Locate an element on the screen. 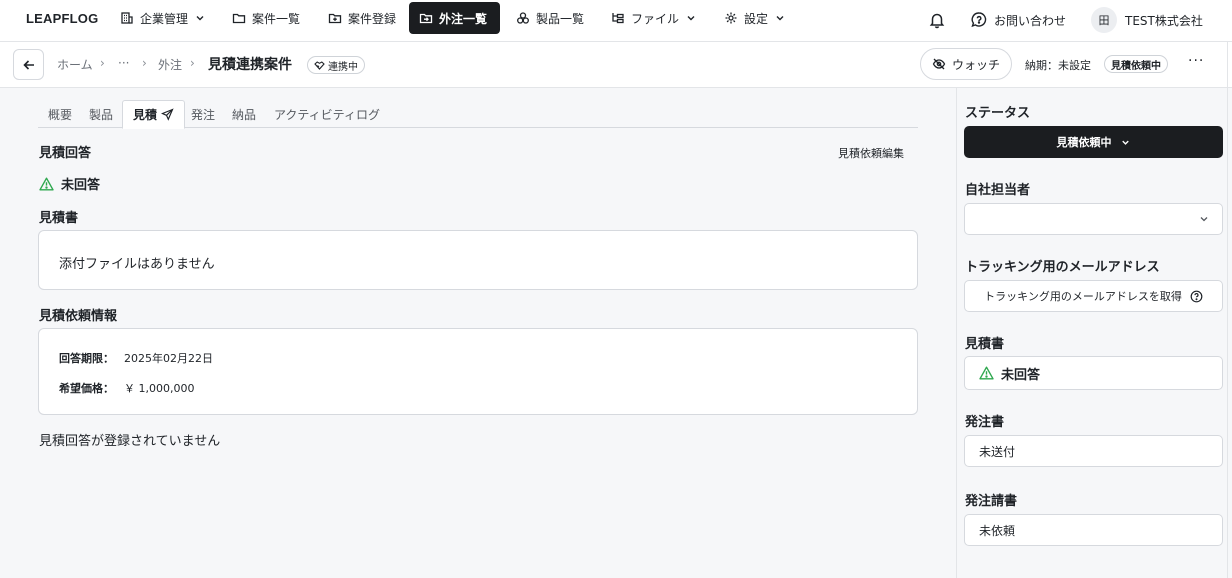 The width and height of the screenshot is (1232, 578). get-tracking-email-button: トラッキング用のメールアドレスを取得 is located at coordinates (1093, 296).